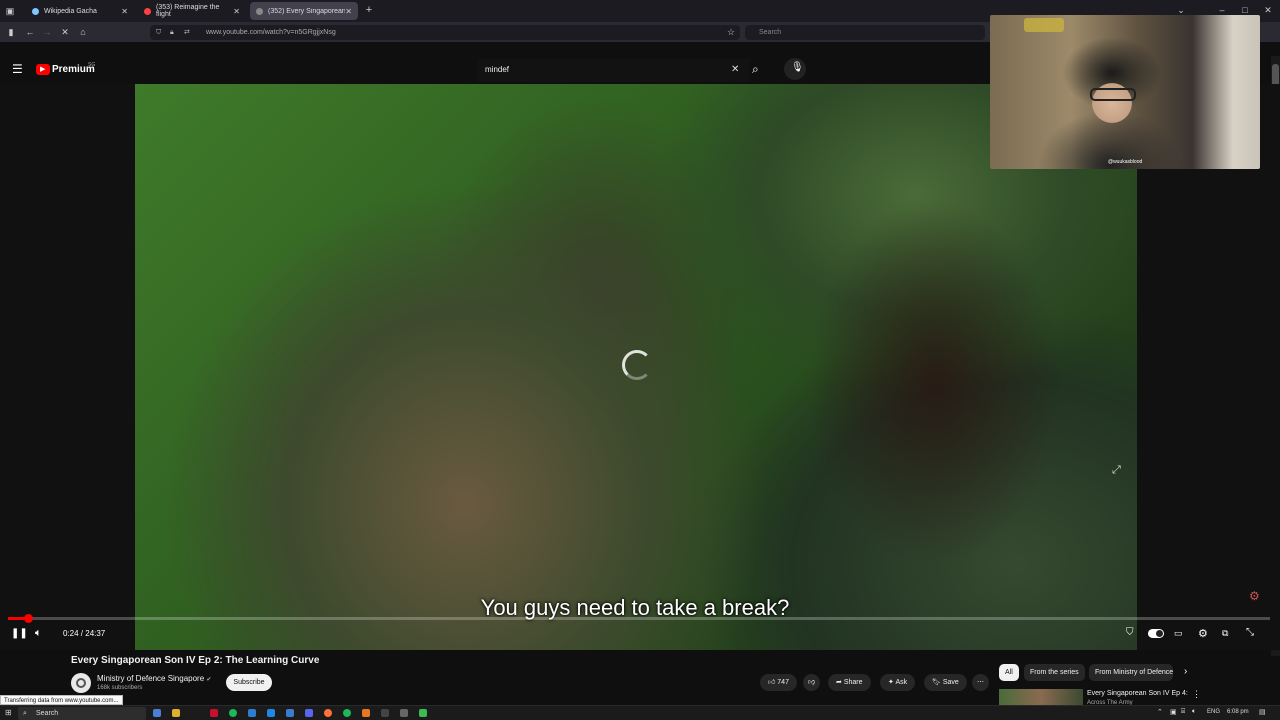 The image size is (1280, 720). I want to click on recommendation-title: Every Singaporean Son IV Ep 4:, so click(1137, 693).